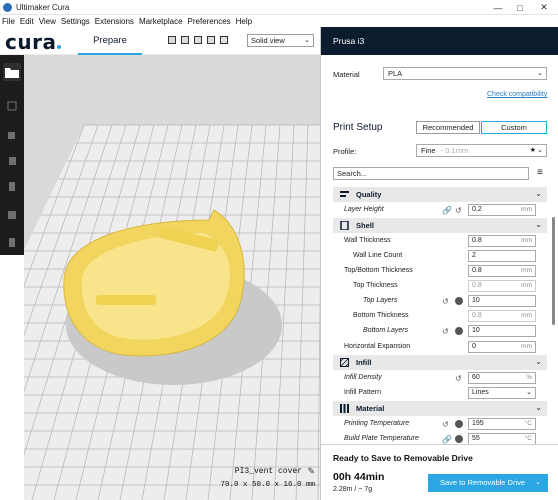 The image size is (558, 500). Describe the element at coordinates (502, 347) in the screenshot. I see `horizontal-expansion-field: 0 mm` at that location.